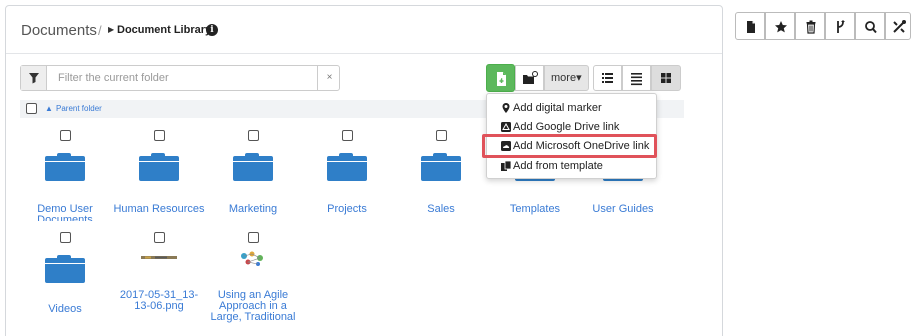  What do you see at coordinates (558, 166) in the screenshot?
I see `menu-item-label: Add from template` at bounding box center [558, 166].